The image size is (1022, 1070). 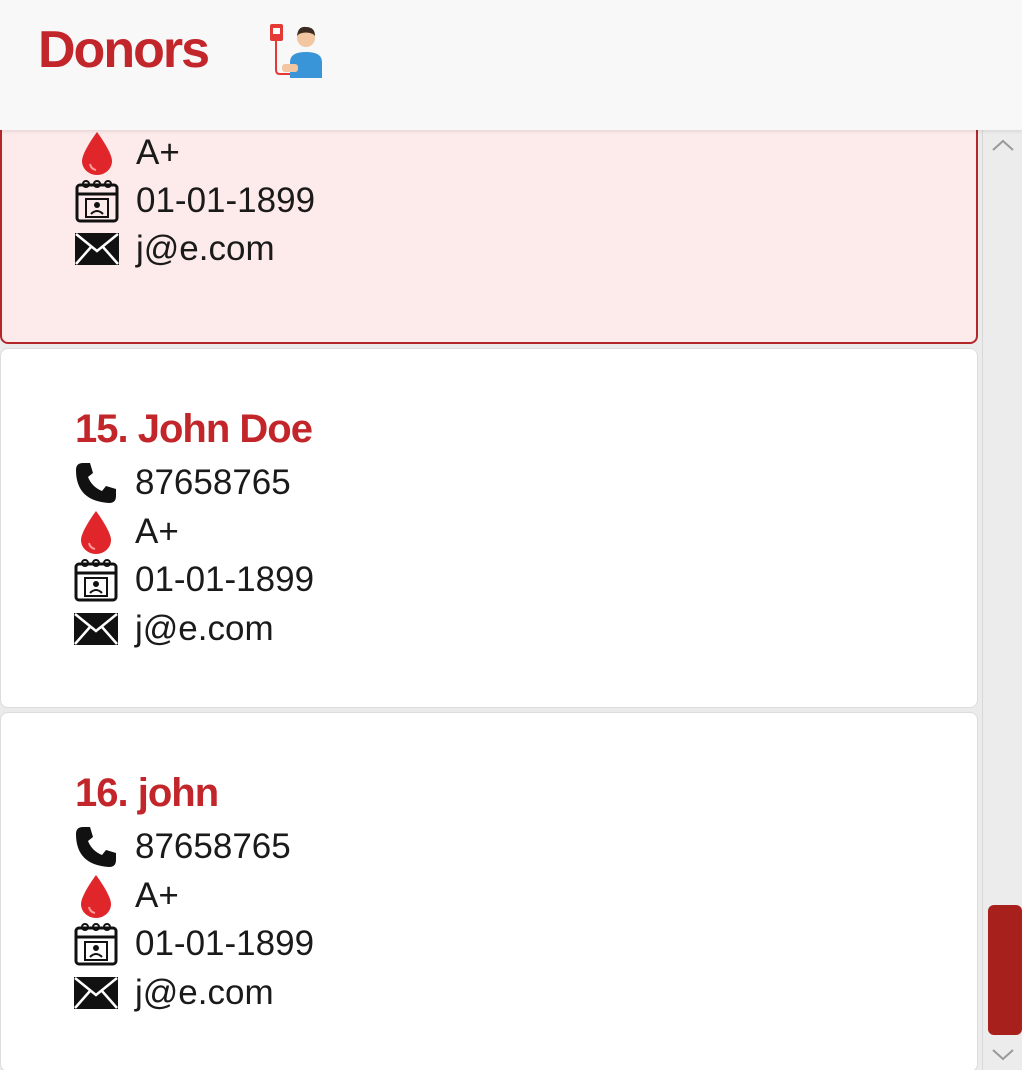 I want to click on app-header: Donors, so click(x=511, y=65).